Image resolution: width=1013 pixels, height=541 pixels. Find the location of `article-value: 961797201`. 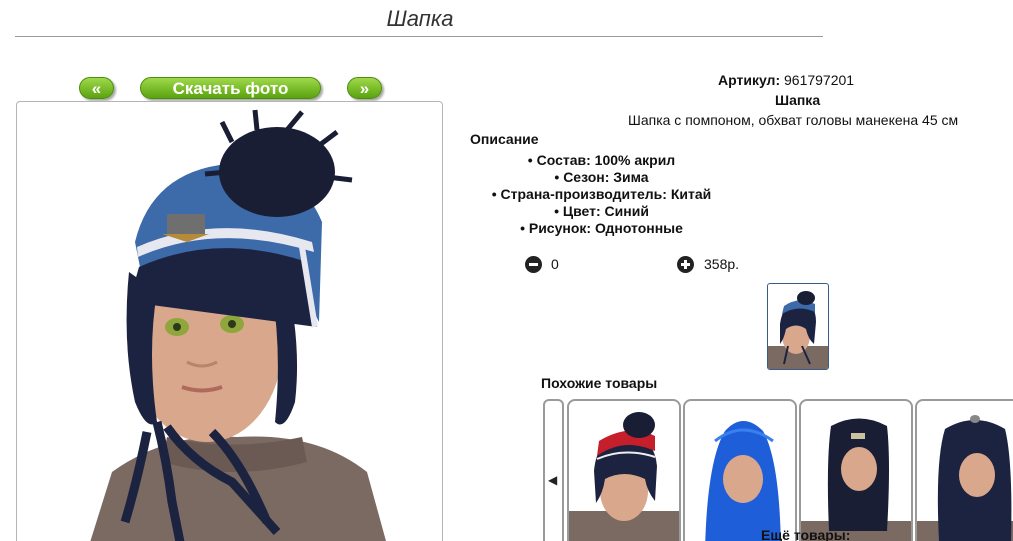

article-value: 961797201 is located at coordinates (819, 80).